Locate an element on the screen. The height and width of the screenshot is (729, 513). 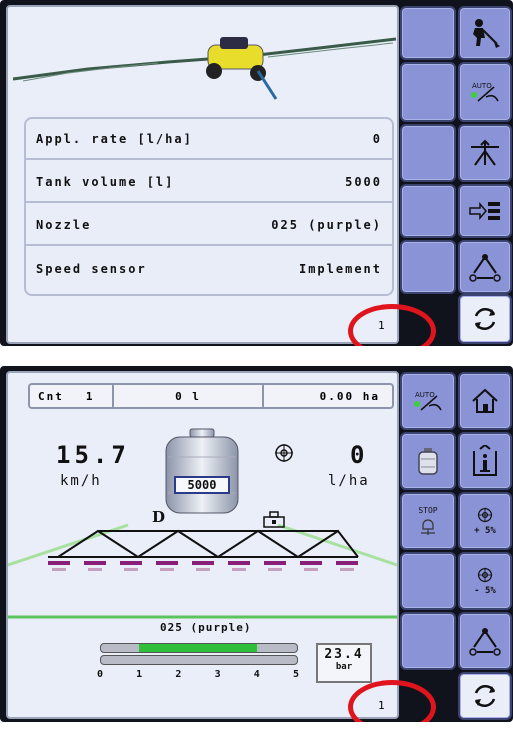
rate-minus-button: - 5% is located at coordinates (485, 581).